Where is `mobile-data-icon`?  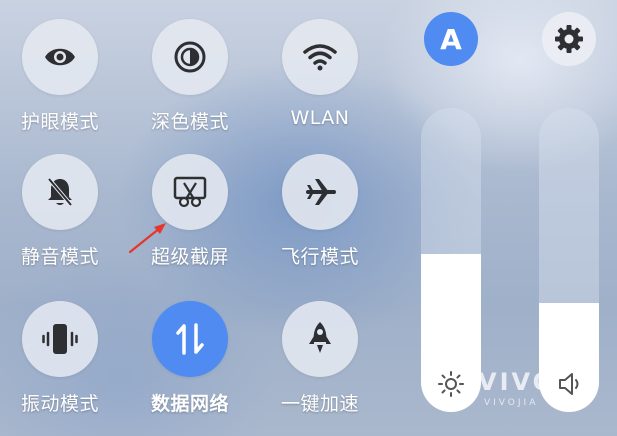 mobile-data-icon is located at coordinates (190, 339).